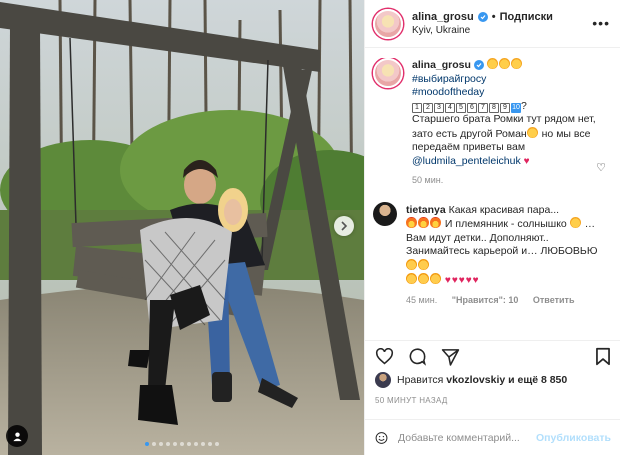 This screenshot has width=620, height=455. Describe the element at coordinates (449, 79) in the screenshot. I see `hashtag-link: #выбирайгросу` at that location.